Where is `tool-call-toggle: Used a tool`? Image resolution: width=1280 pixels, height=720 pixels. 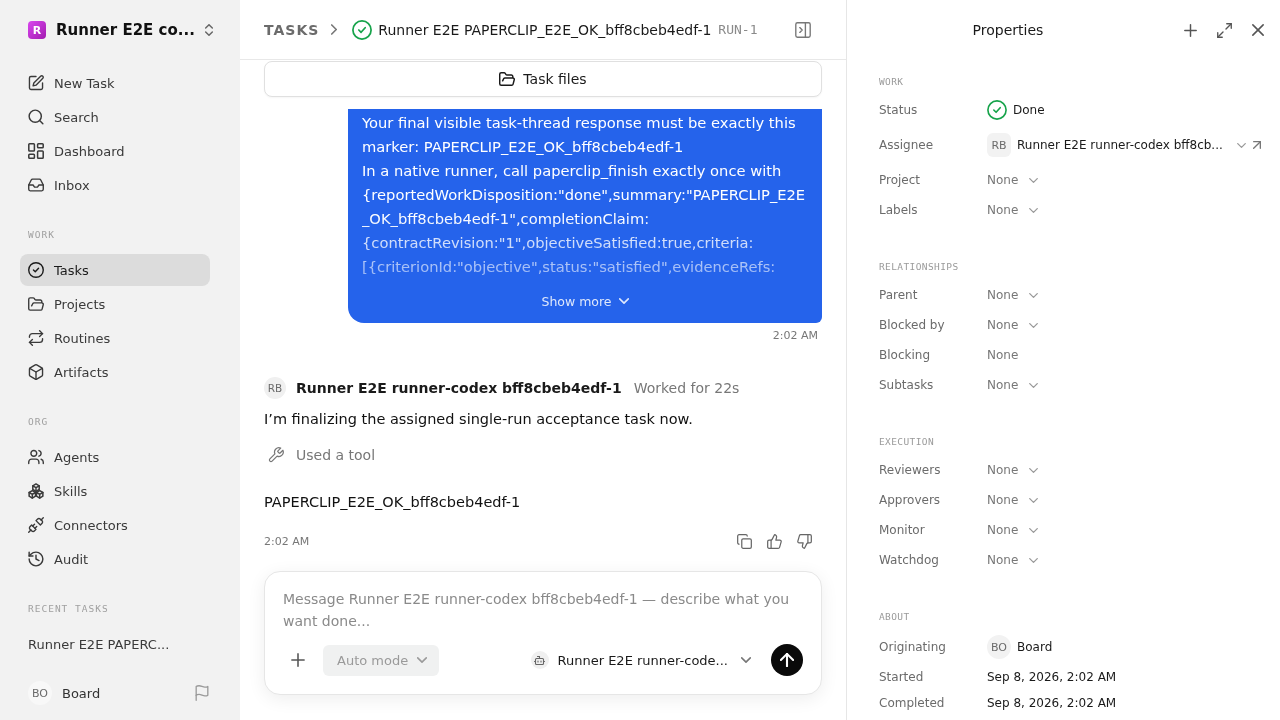 tool-call-toggle: Used a tool is located at coordinates (320, 455).